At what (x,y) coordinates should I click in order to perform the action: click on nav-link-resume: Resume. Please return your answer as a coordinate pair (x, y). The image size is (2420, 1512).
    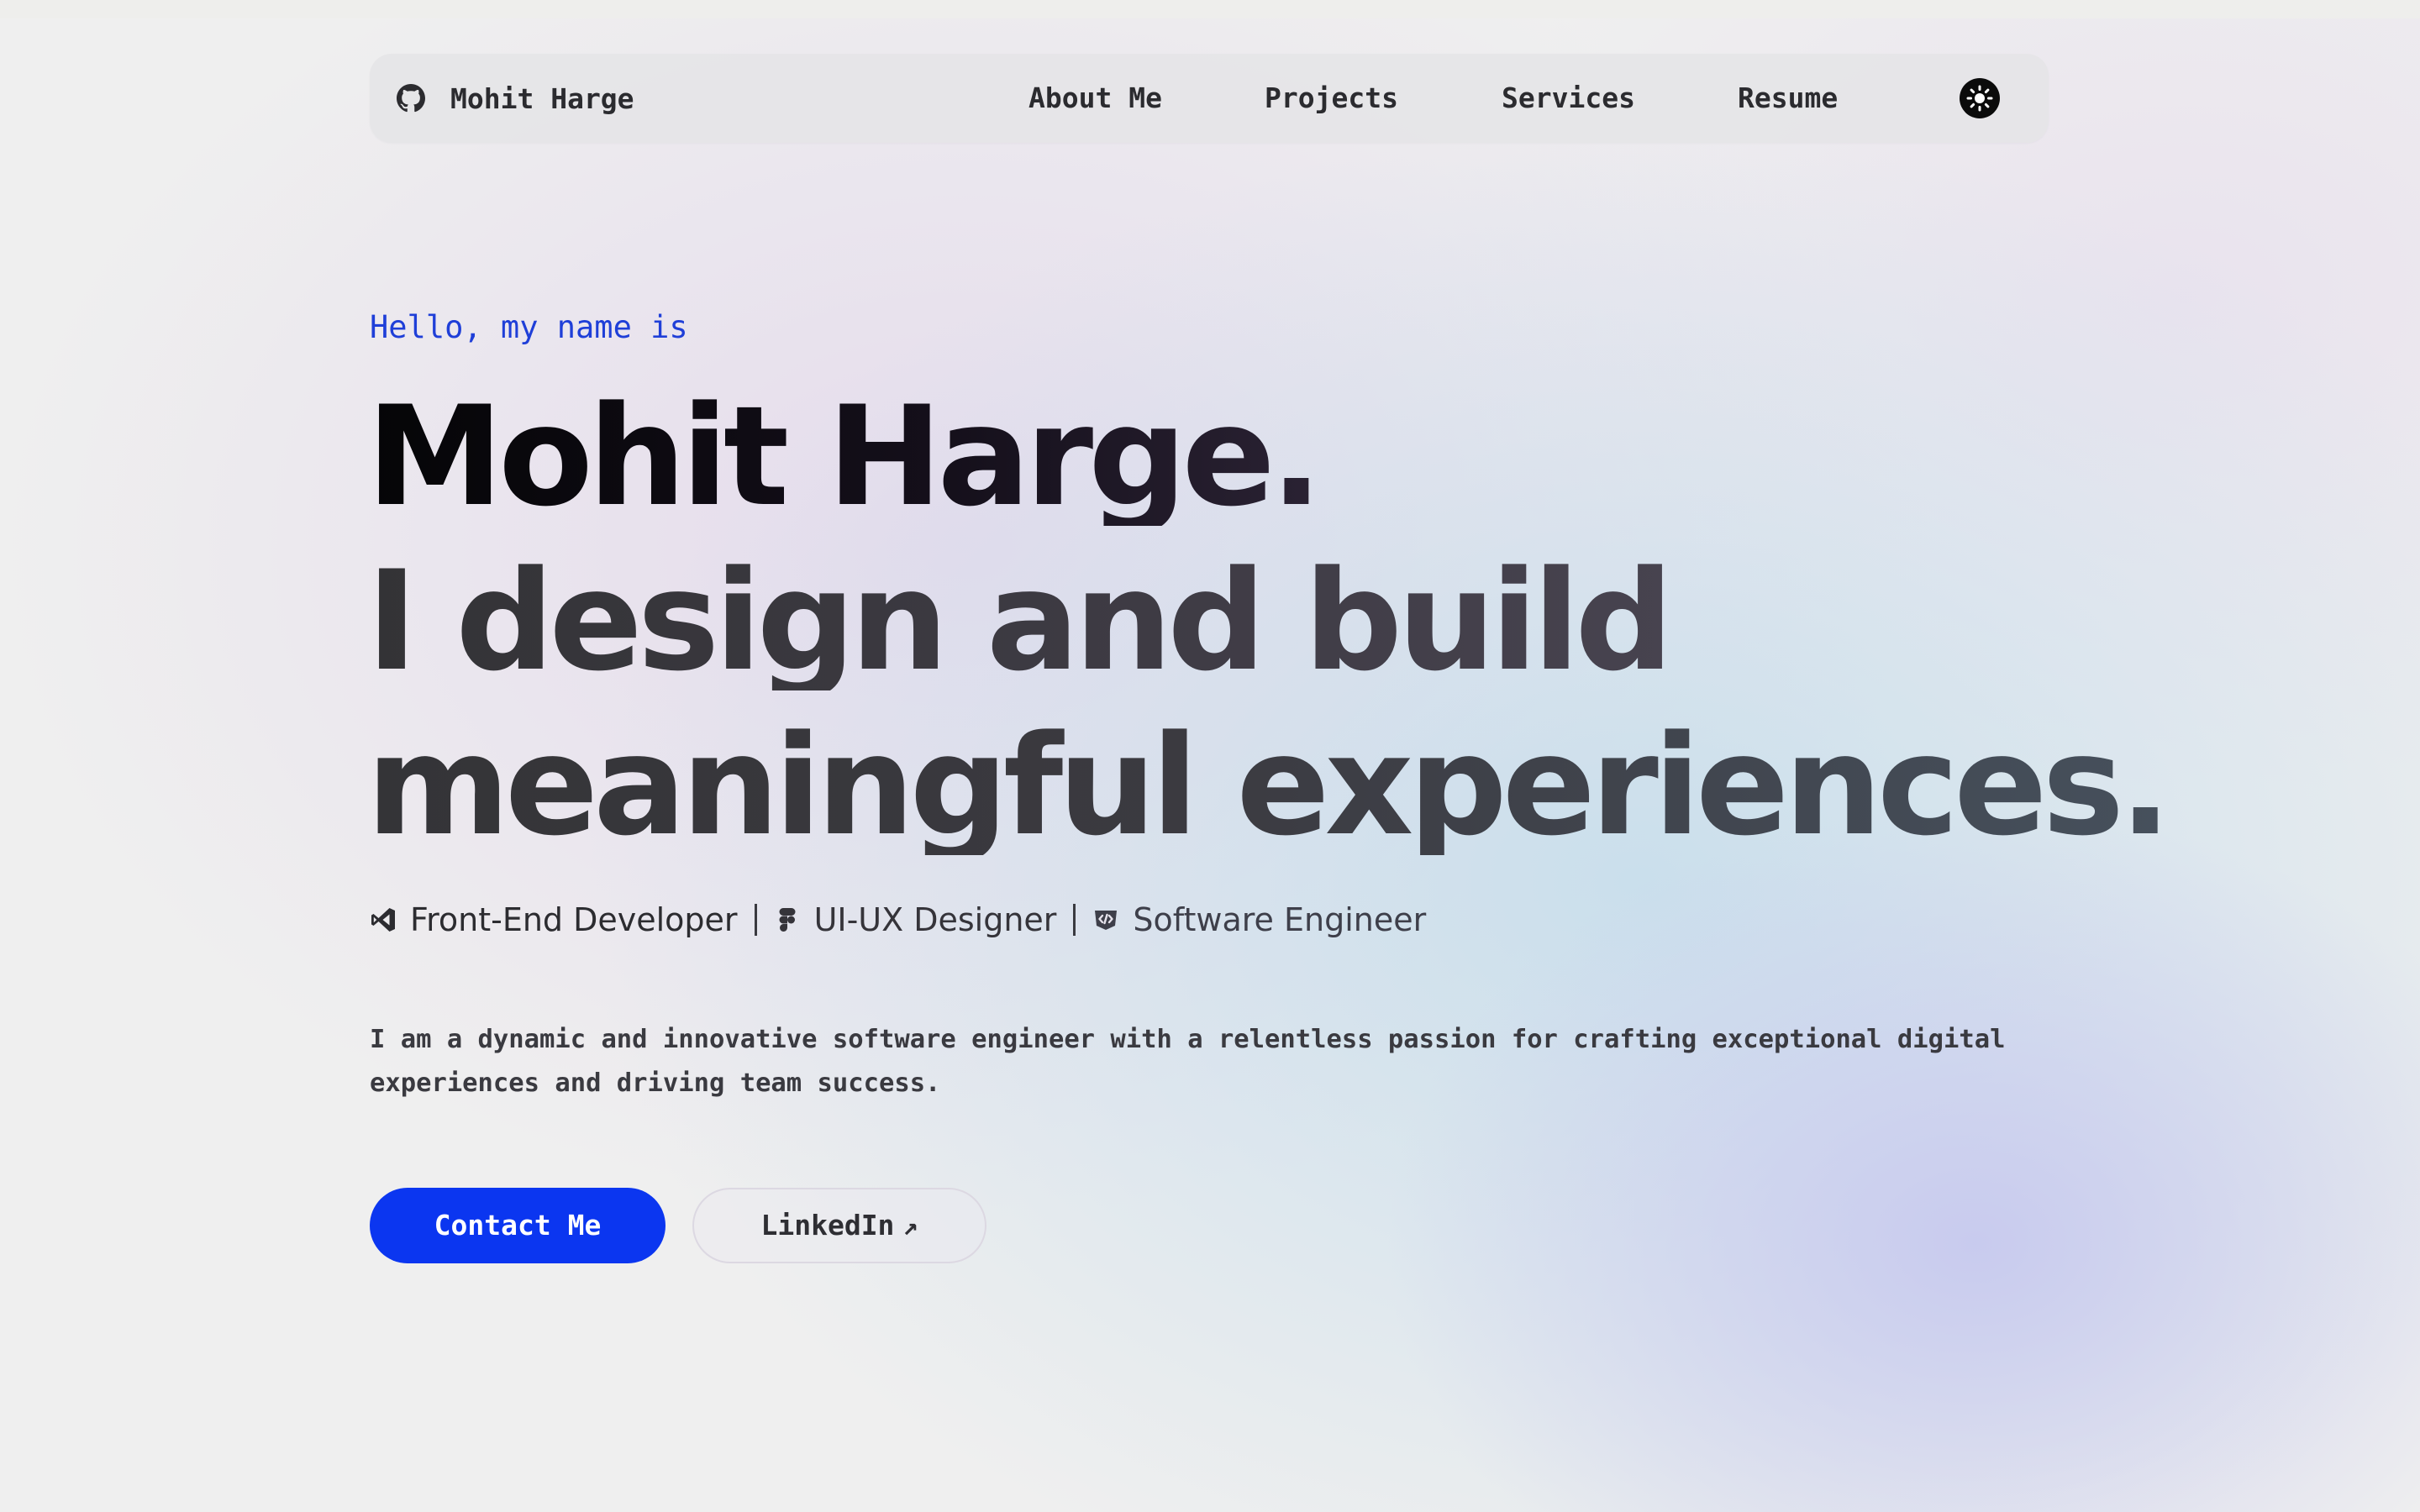
    Looking at the image, I should click on (1788, 98).